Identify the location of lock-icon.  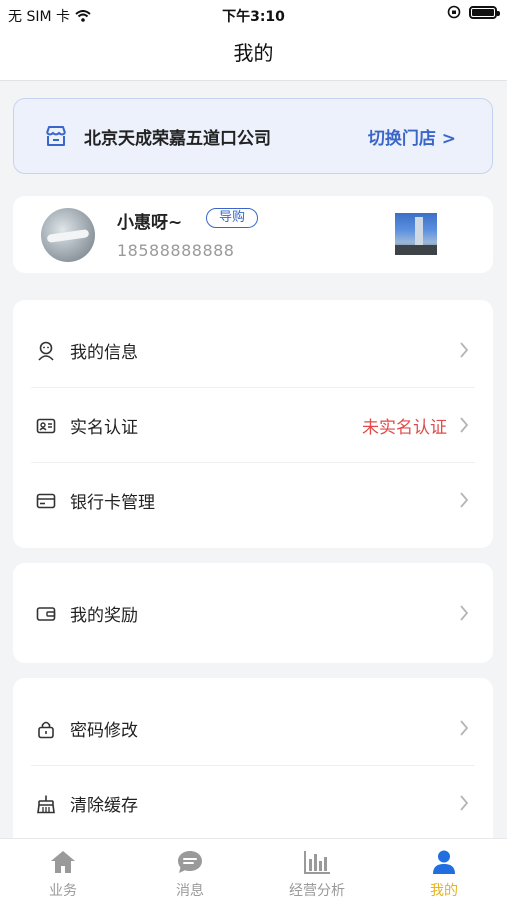
(46, 730).